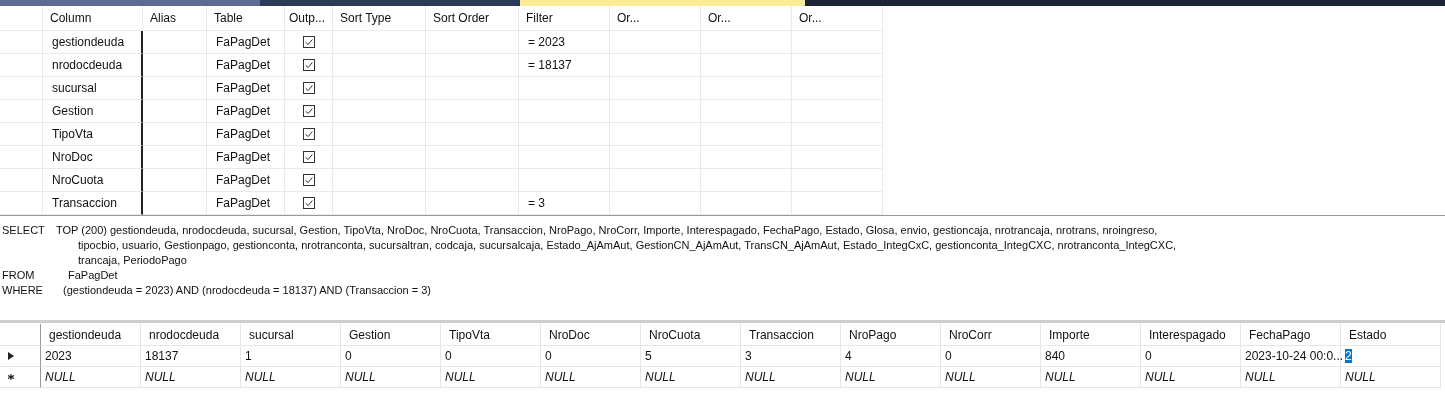 Image resolution: width=1445 pixels, height=404 pixels. Describe the element at coordinates (93, 18) in the screenshot. I see `column-header: Column` at that location.